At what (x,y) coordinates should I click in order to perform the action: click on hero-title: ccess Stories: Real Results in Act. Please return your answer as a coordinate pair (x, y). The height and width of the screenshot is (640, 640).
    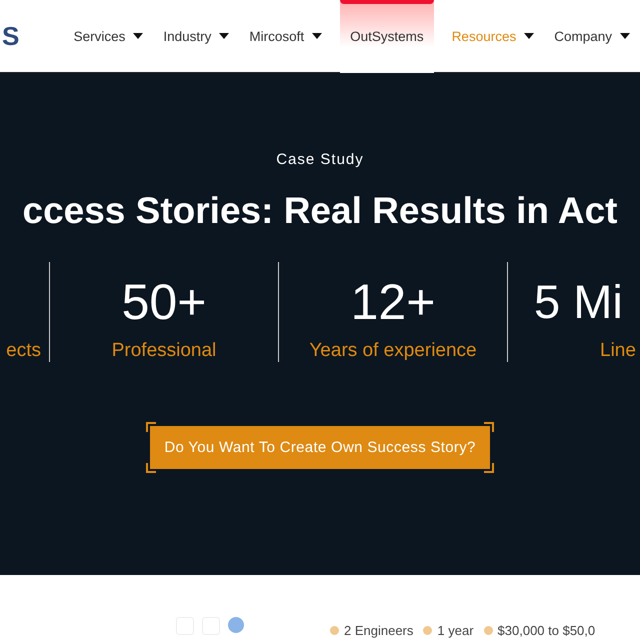
    Looking at the image, I should click on (320, 211).